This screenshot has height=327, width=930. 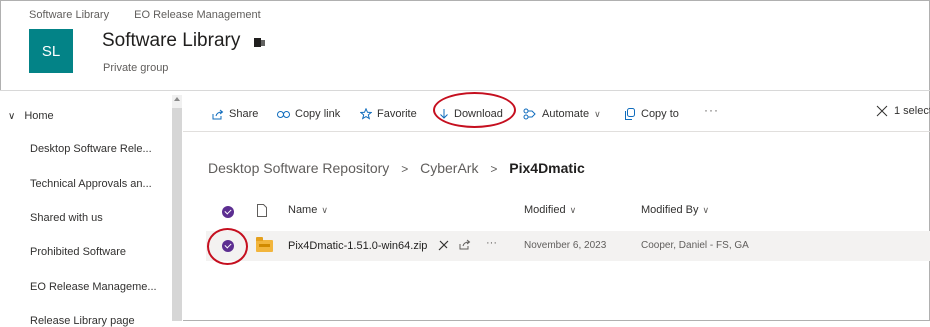 I want to click on favorite-button: Favorite, so click(x=388, y=114).